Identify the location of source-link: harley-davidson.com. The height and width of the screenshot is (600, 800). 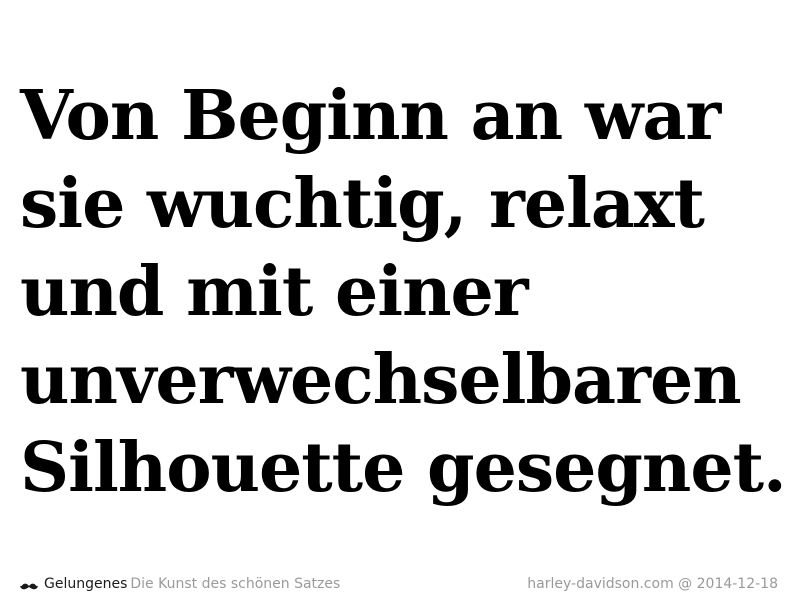
(600, 584).